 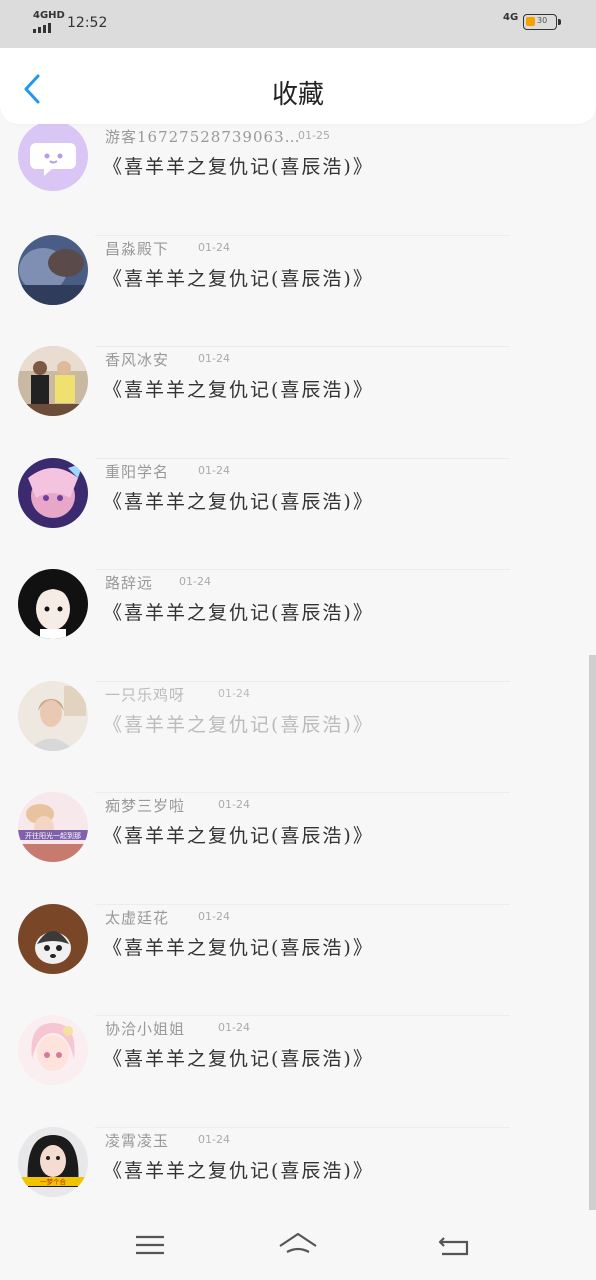 What do you see at coordinates (295, 513) in the screenshot?
I see `list-item: 重阳学名 01-24 《喜羊羊之复仇记(喜辰浩)》` at bounding box center [295, 513].